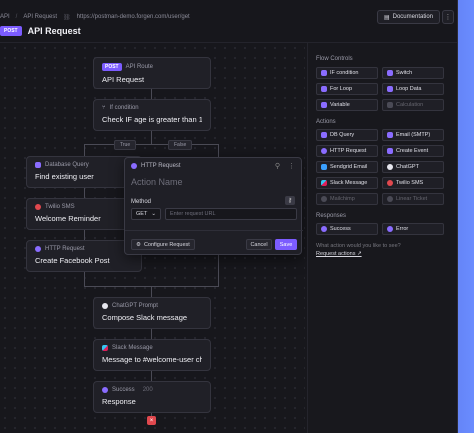 This screenshot has width=474, height=433. Describe the element at coordinates (390, 73) in the screenshot. I see `switch-icon` at that location.